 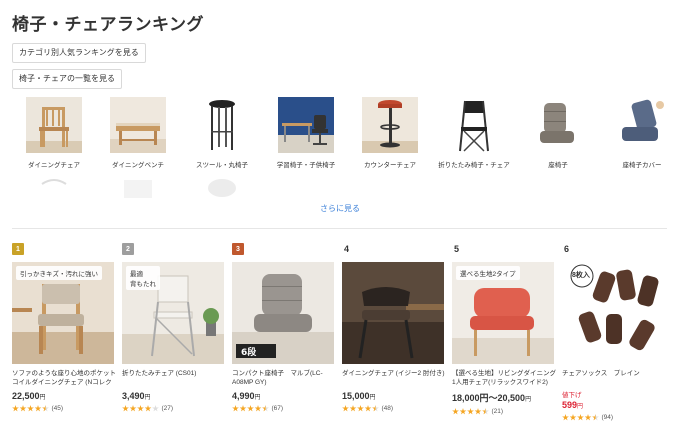 I want to click on ranking-card: 2 最適 背もたれ 折りたたみチェア (CS01) 3,490円 (27), so click(x=174, y=327).